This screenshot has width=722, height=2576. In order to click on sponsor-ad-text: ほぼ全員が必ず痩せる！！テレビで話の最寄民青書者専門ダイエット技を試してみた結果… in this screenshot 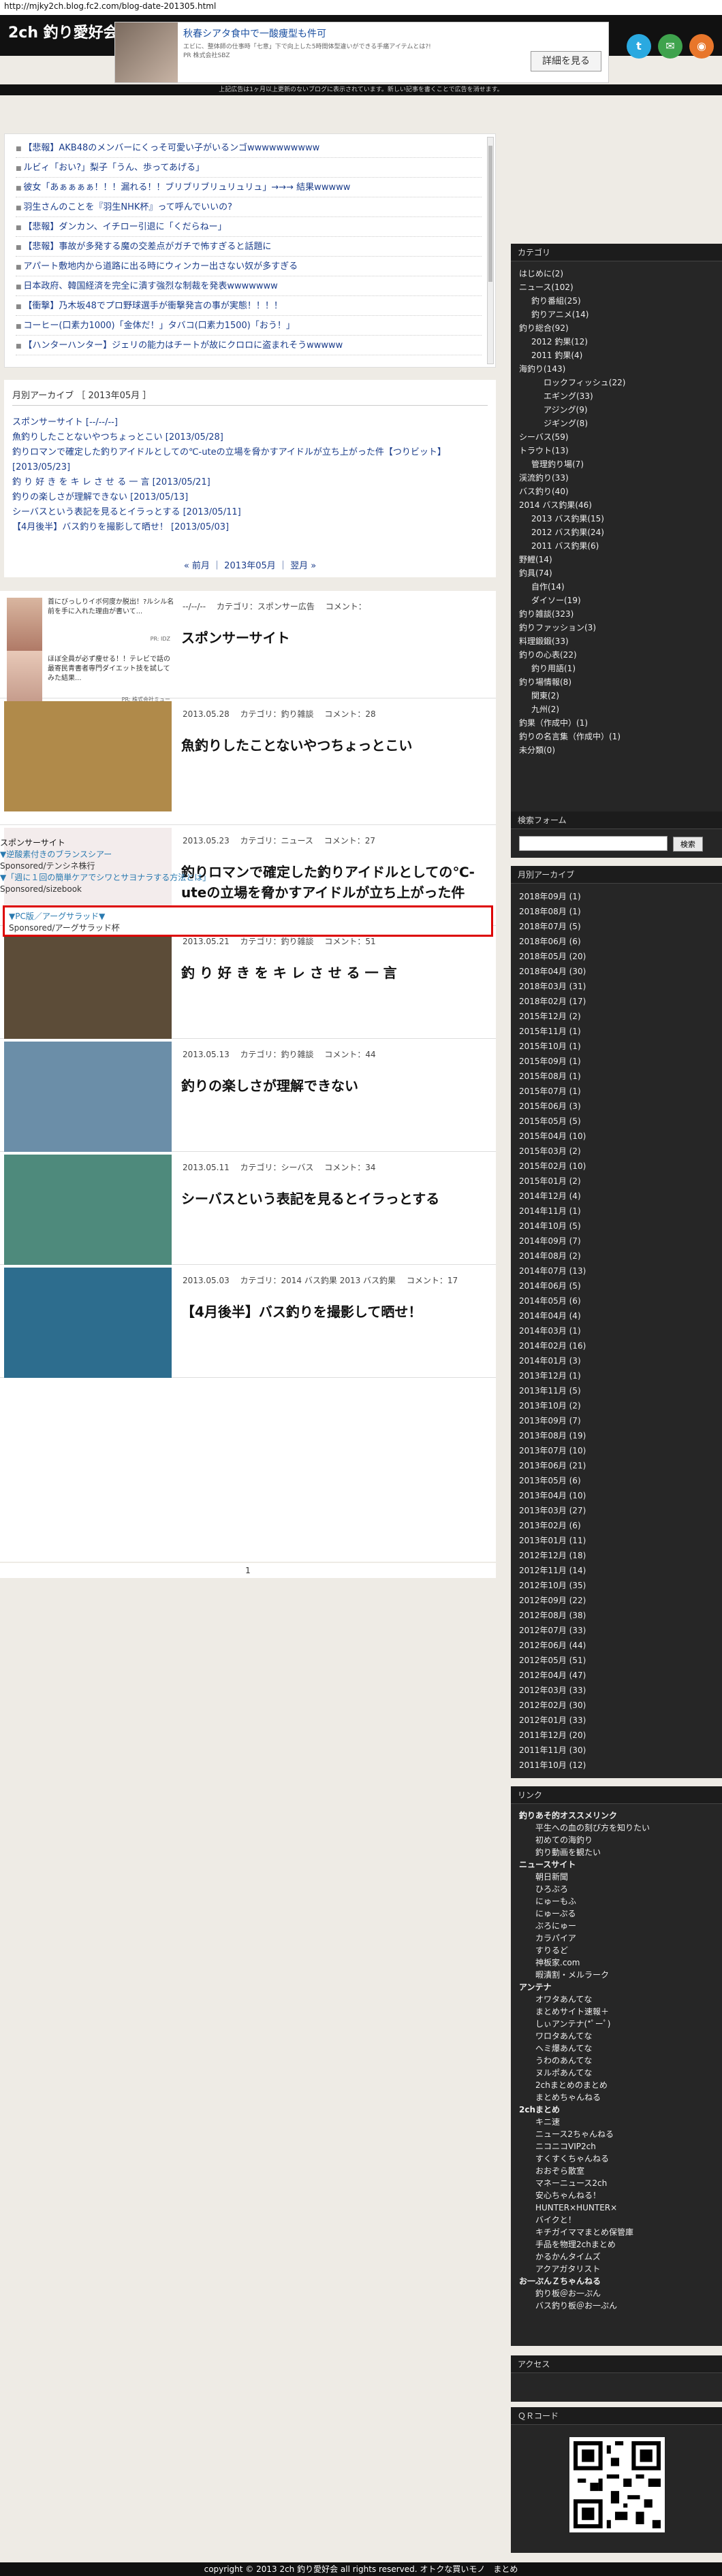, I will do `click(111, 669)`.